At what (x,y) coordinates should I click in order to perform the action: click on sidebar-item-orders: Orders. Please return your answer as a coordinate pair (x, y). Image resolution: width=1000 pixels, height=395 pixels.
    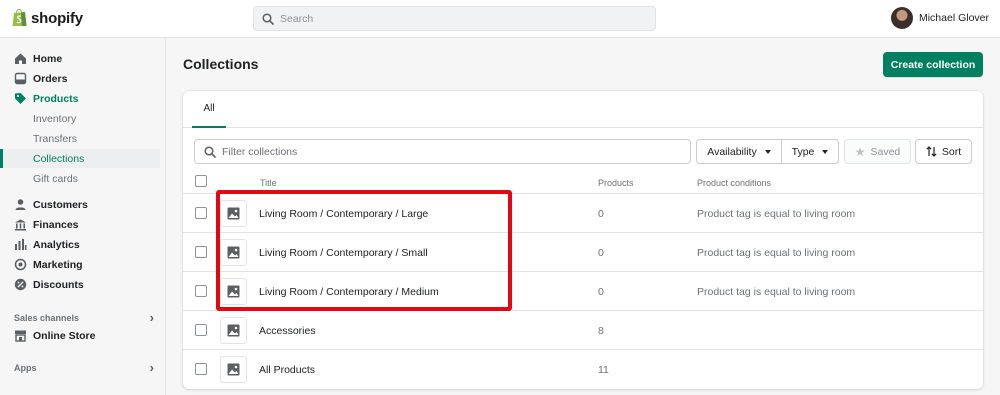
    Looking at the image, I should click on (80, 78).